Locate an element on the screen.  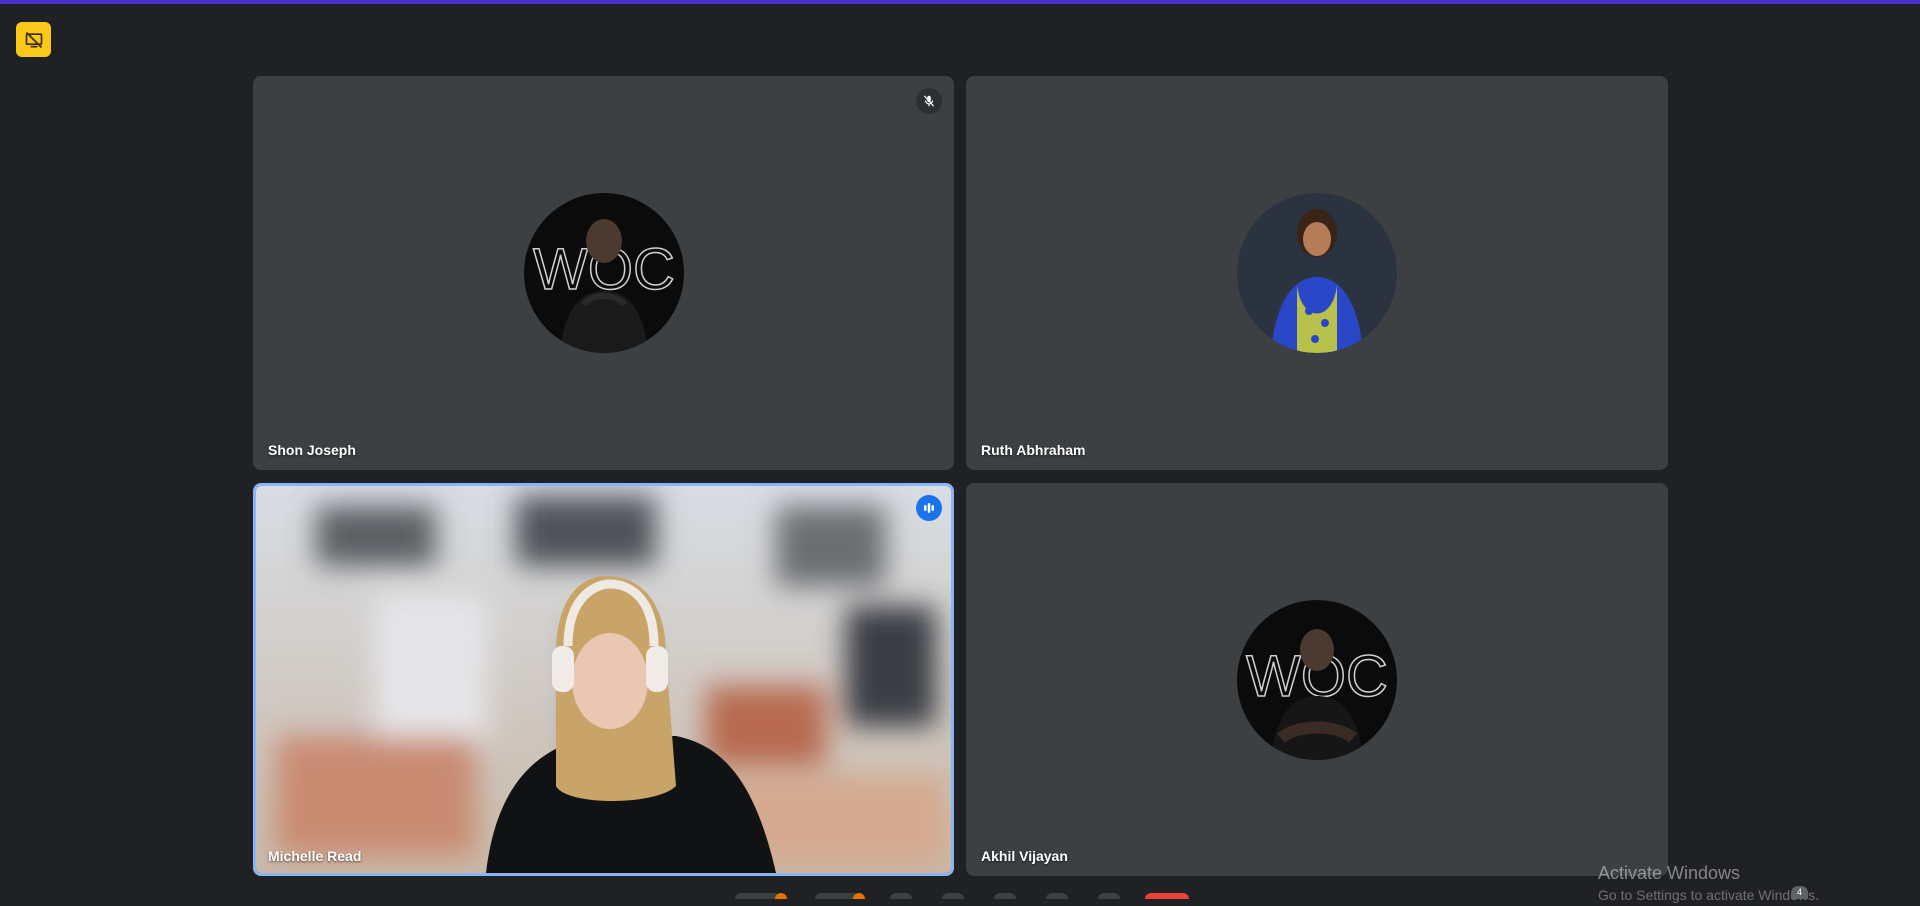
screen-share-off-icon is located at coordinates (33, 39).